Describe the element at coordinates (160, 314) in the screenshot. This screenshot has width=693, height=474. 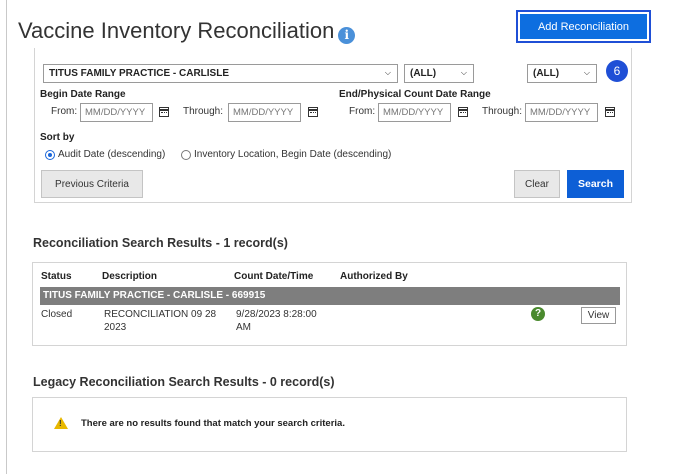
I see `row-description-line1: RECONCILIATION 09 28` at that location.